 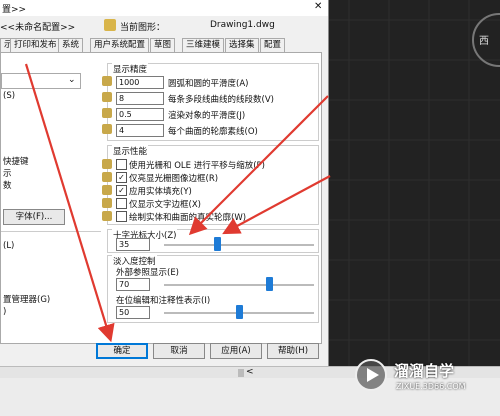 What do you see at coordinates (269, 284) in the screenshot?
I see `xref-slider-thumb` at bounding box center [269, 284].